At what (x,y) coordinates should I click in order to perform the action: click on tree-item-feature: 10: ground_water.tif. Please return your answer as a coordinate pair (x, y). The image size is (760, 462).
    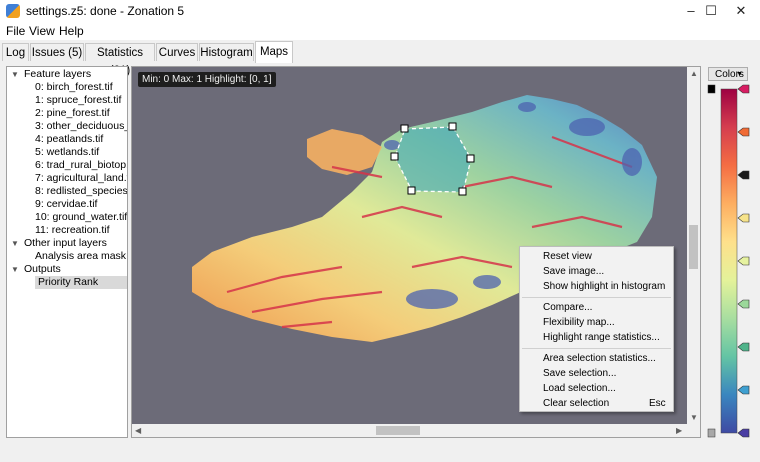
    Looking at the image, I should click on (81, 217).